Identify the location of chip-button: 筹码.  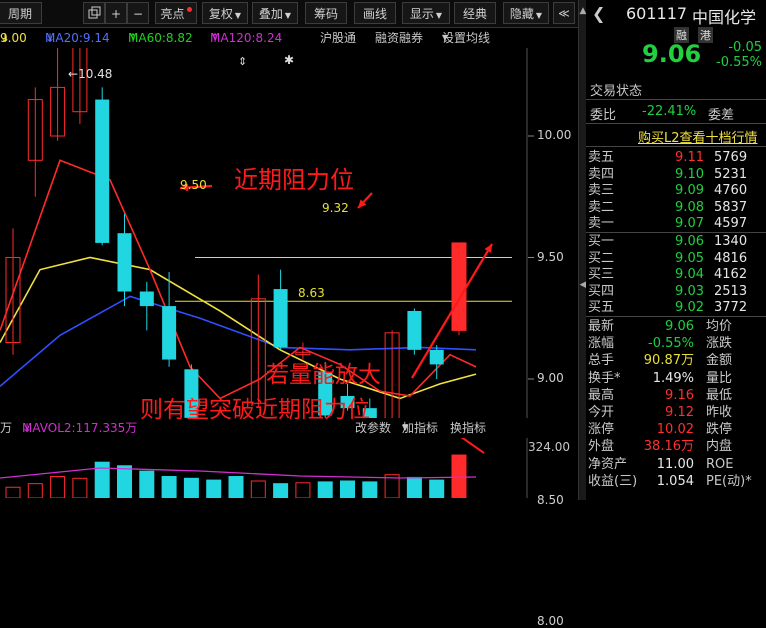
(326, 13).